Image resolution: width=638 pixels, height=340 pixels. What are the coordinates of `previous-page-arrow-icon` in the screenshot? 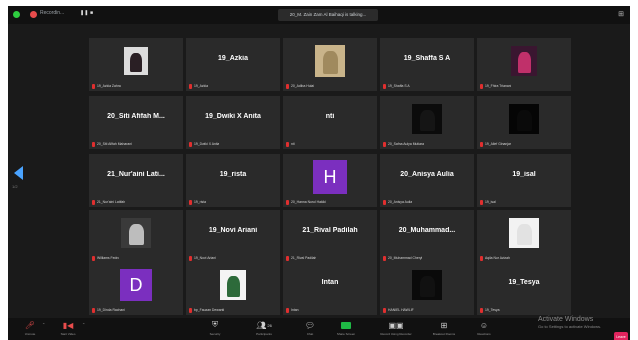 It's located at (18, 173).